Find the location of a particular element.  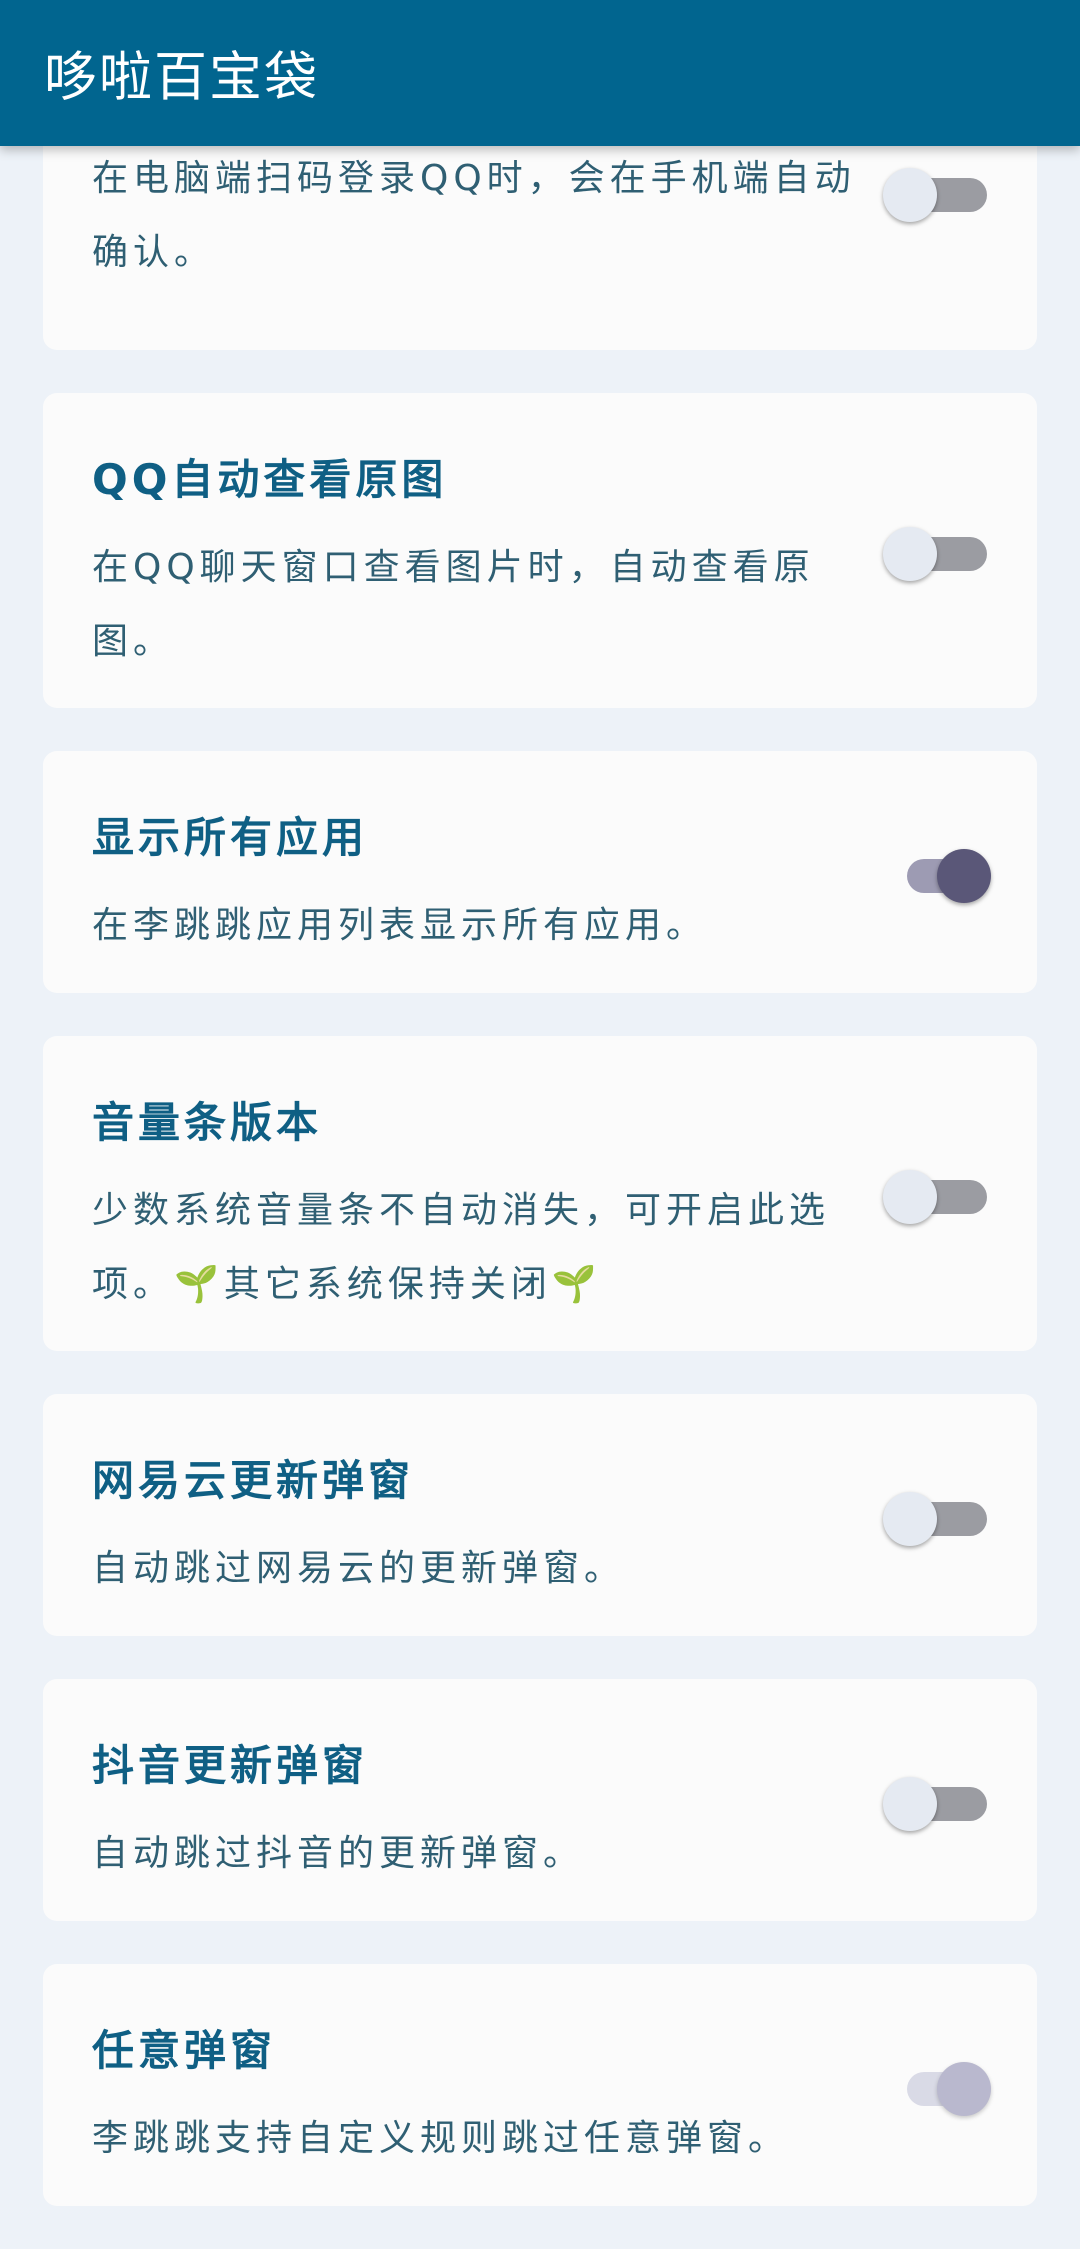

any-popup-toggle is located at coordinates (949, 2087).